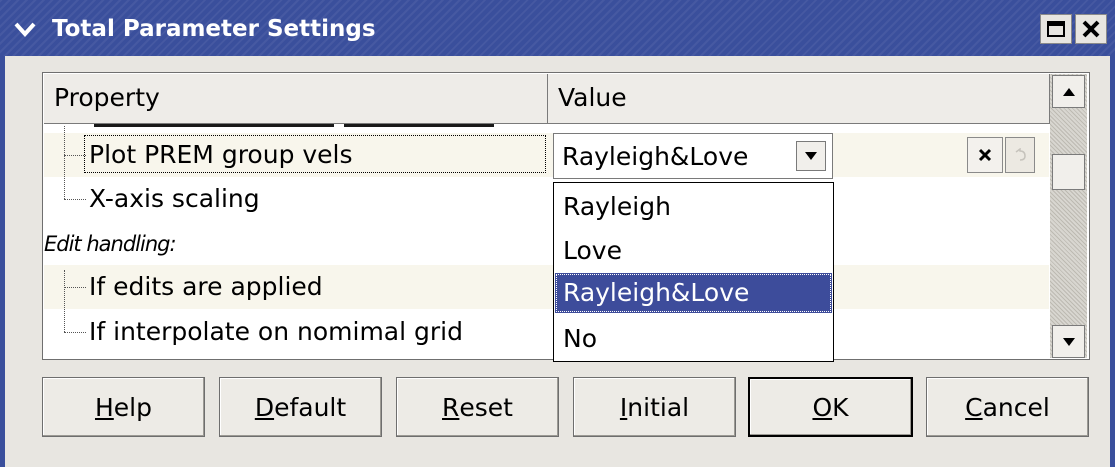  What do you see at coordinates (623, 407) in the screenshot?
I see `initial-mnemonic: I` at bounding box center [623, 407].